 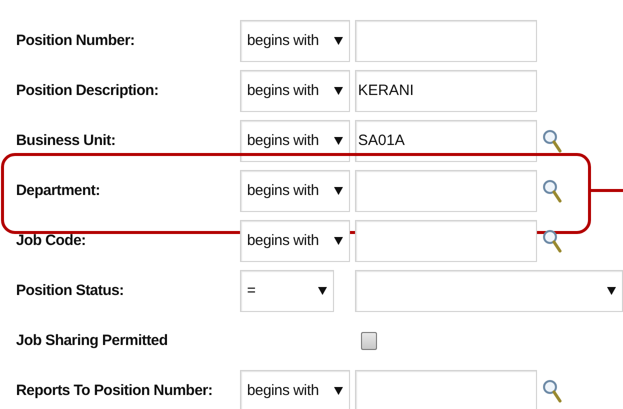 I want to click on field-label: Business Unit:, so click(x=66, y=140).